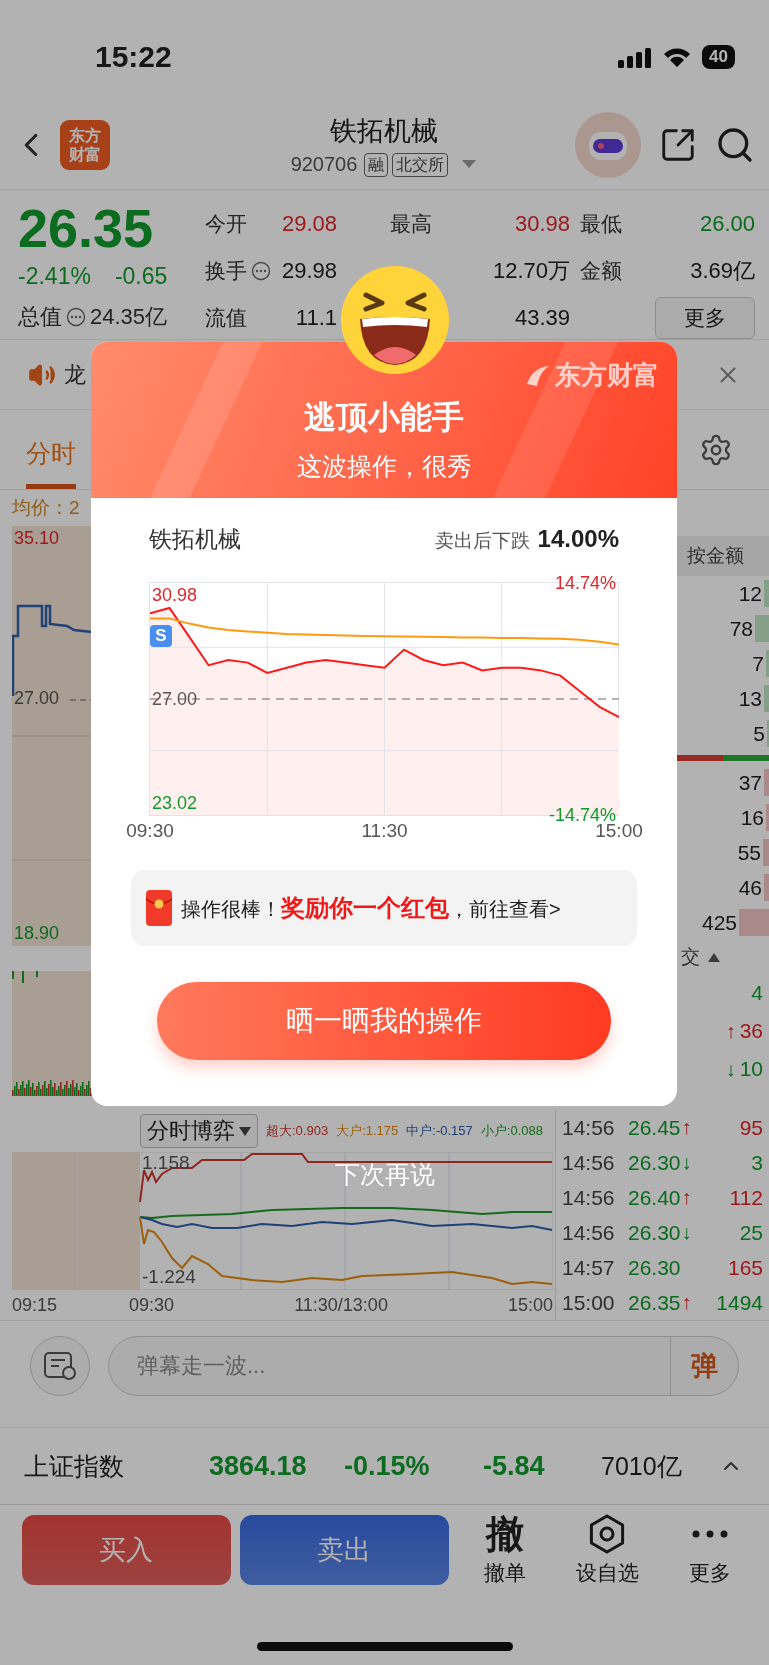 Image resolution: width=769 pixels, height=1665 pixels. I want to click on time-label: 11:30/13:00, so click(341, 1305).